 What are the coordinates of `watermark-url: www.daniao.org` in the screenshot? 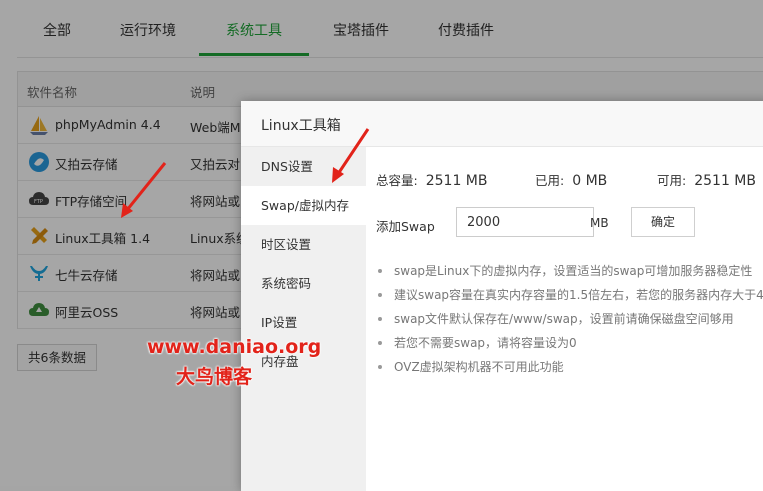 It's located at (234, 347).